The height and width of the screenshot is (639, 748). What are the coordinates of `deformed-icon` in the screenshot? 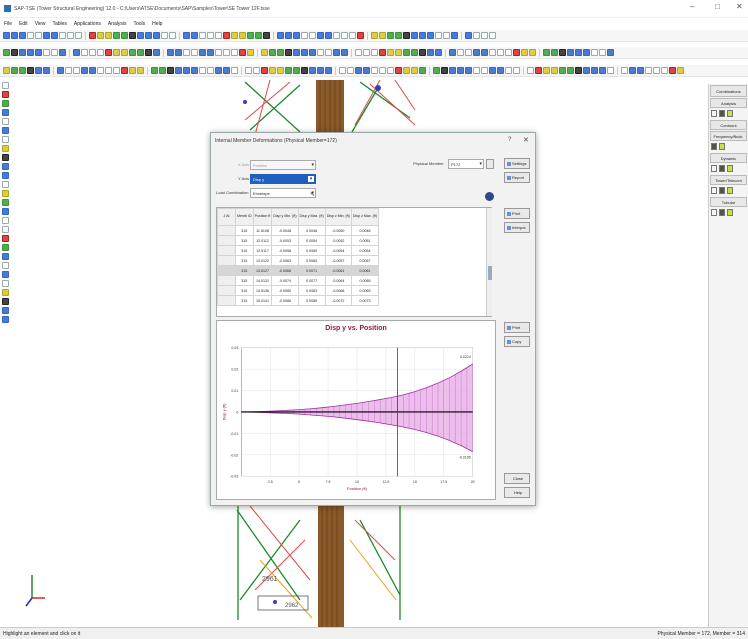 It's located at (730, 113).